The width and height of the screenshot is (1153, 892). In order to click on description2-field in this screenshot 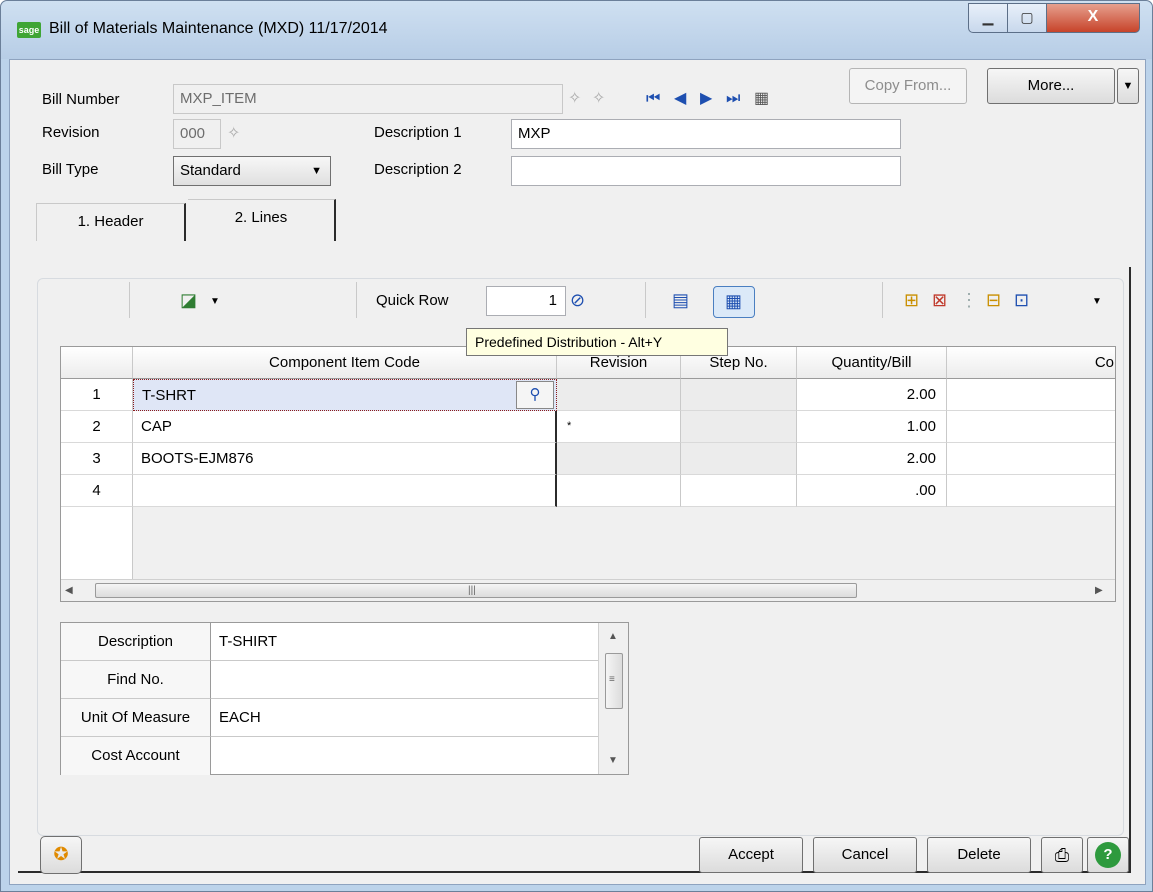, I will do `click(706, 171)`.